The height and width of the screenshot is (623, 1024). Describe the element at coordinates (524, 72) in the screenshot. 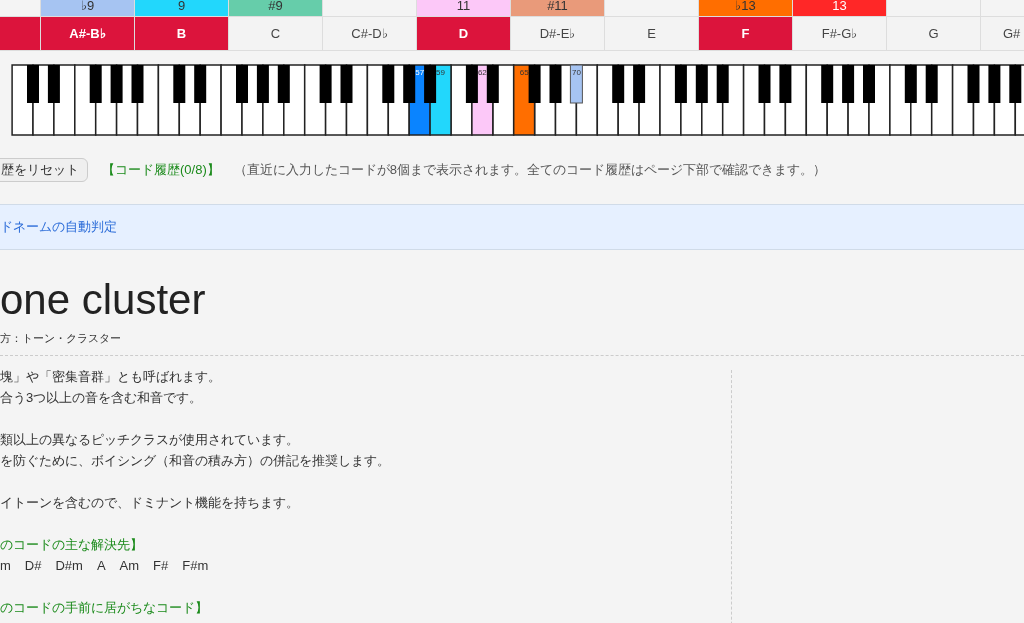

I see `key-number: 65` at that location.